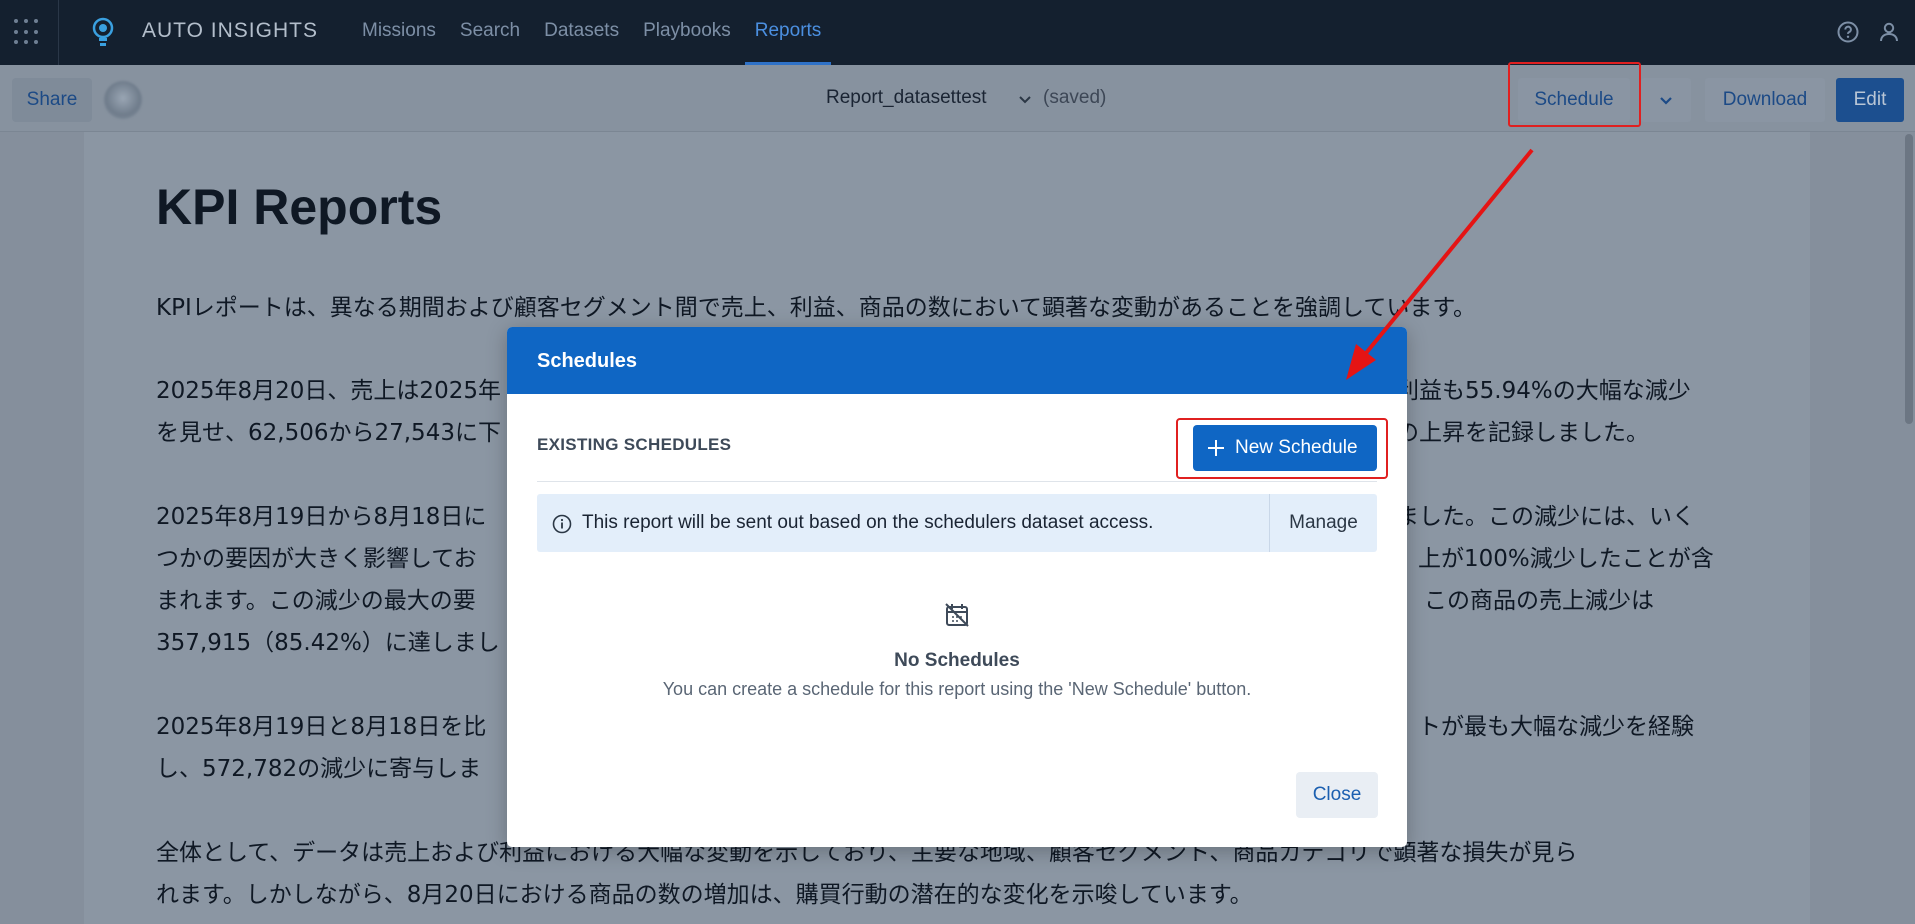 This screenshot has height=924, width=1915. What do you see at coordinates (1862, 528) in the screenshot?
I see `page-margin-right` at bounding box center [1862, 528].